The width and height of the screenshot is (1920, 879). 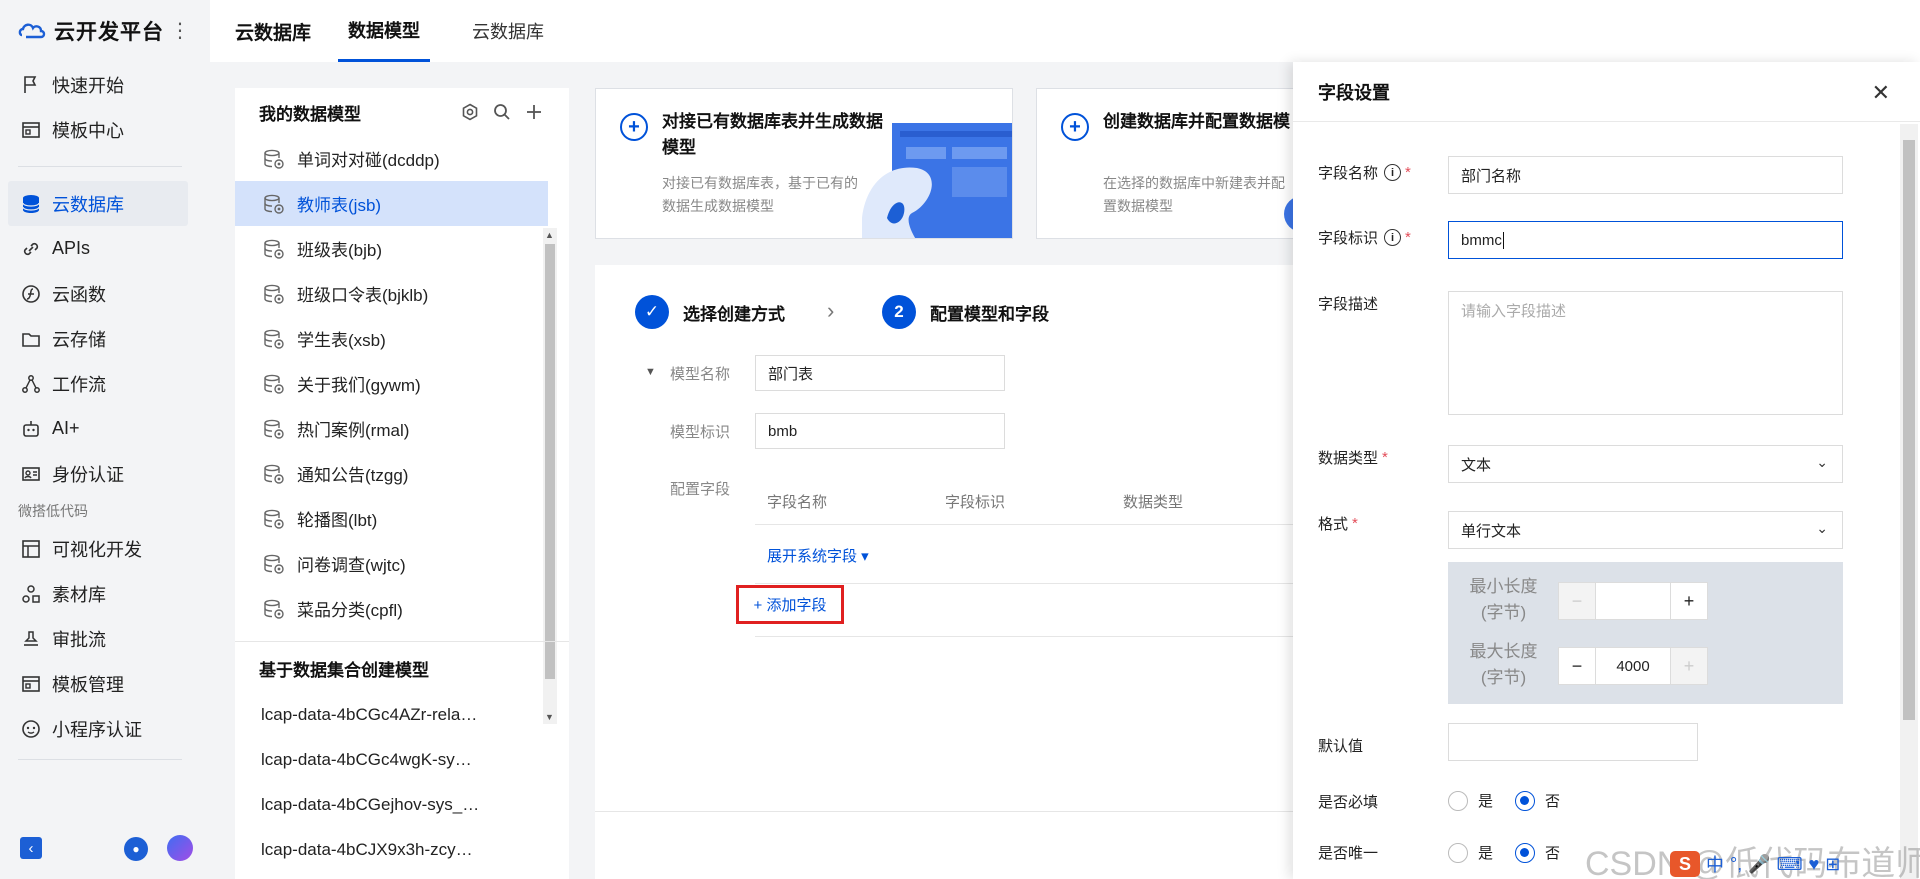 I want to click on min-length-stepper: − +, so click(x=1633, y=601).